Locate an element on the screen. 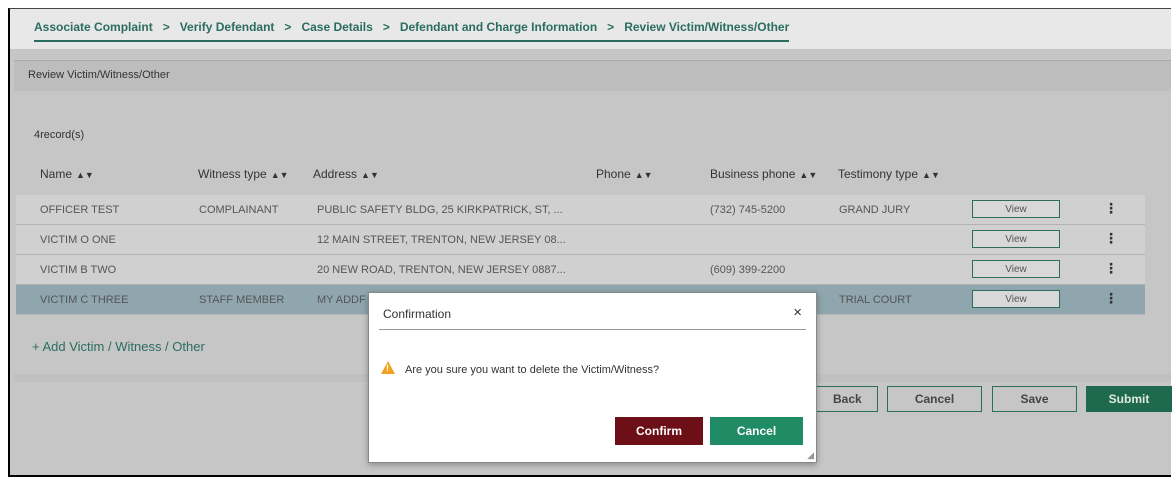 The height and width of the screenshot is (479, 1173). cell-witness-type: COMPLAINANT is located at coordinates (239, 210).